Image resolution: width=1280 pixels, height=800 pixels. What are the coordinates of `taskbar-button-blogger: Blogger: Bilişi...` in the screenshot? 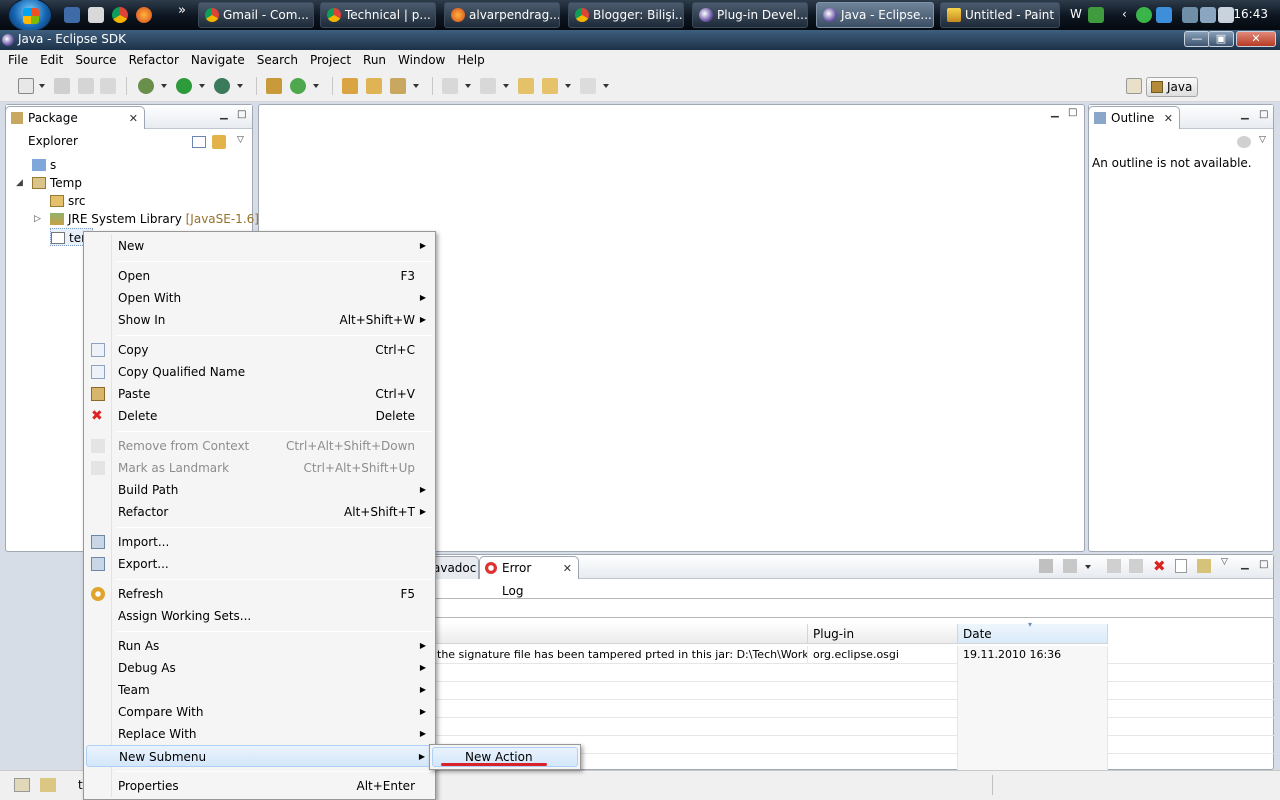 It's located at (626, 15).